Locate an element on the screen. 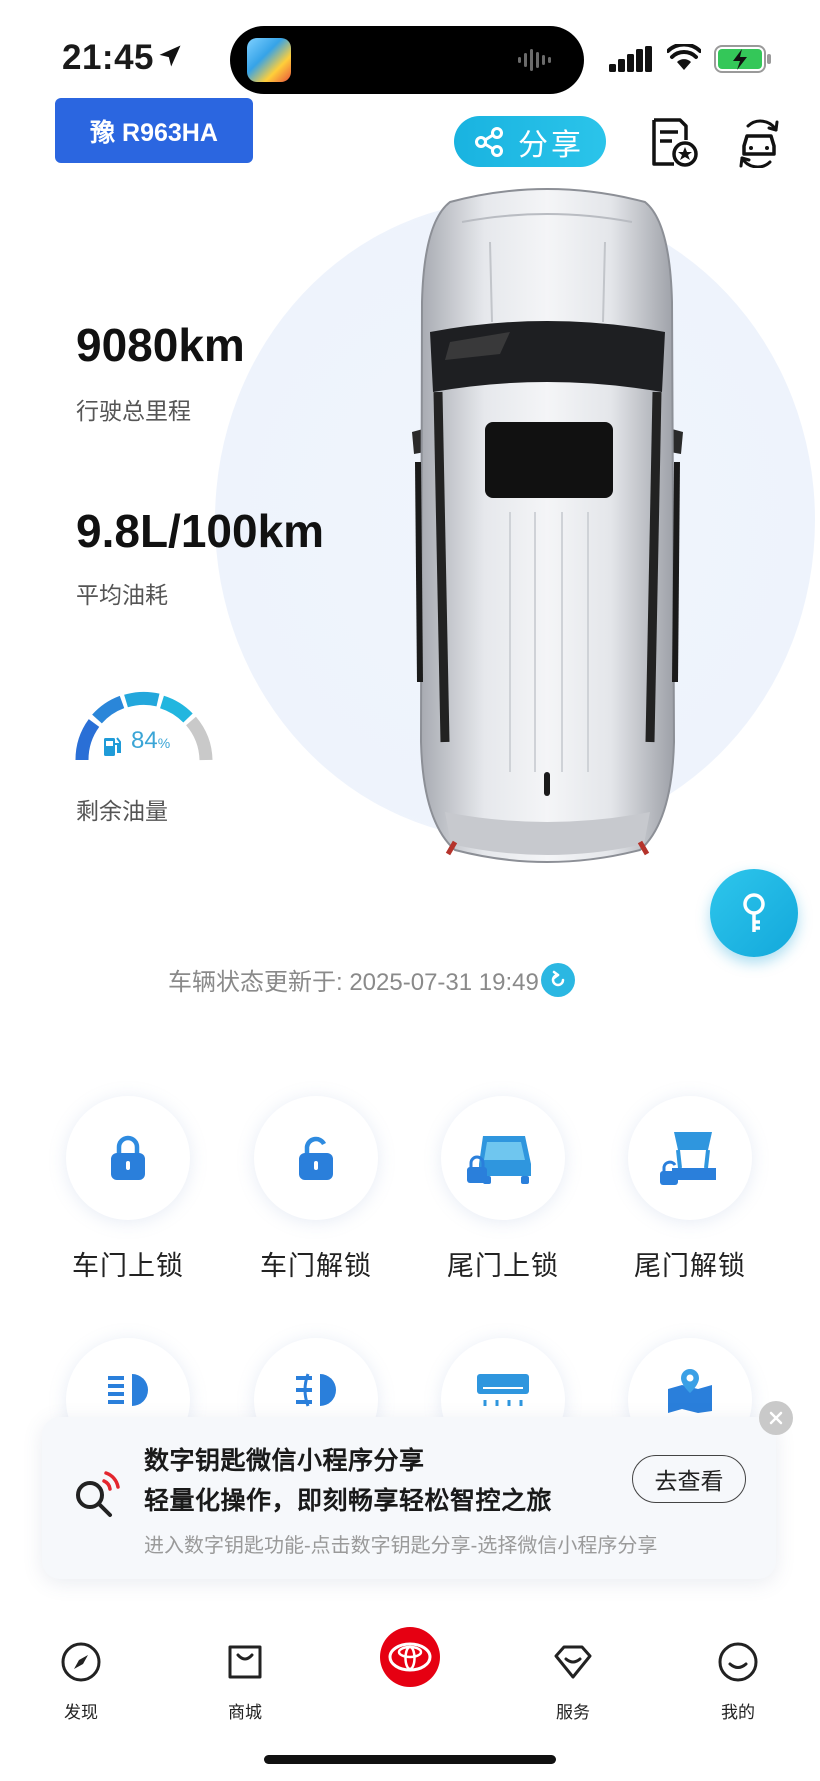  nav-item-mine: 我的 is located at coordinates (738, 1682).